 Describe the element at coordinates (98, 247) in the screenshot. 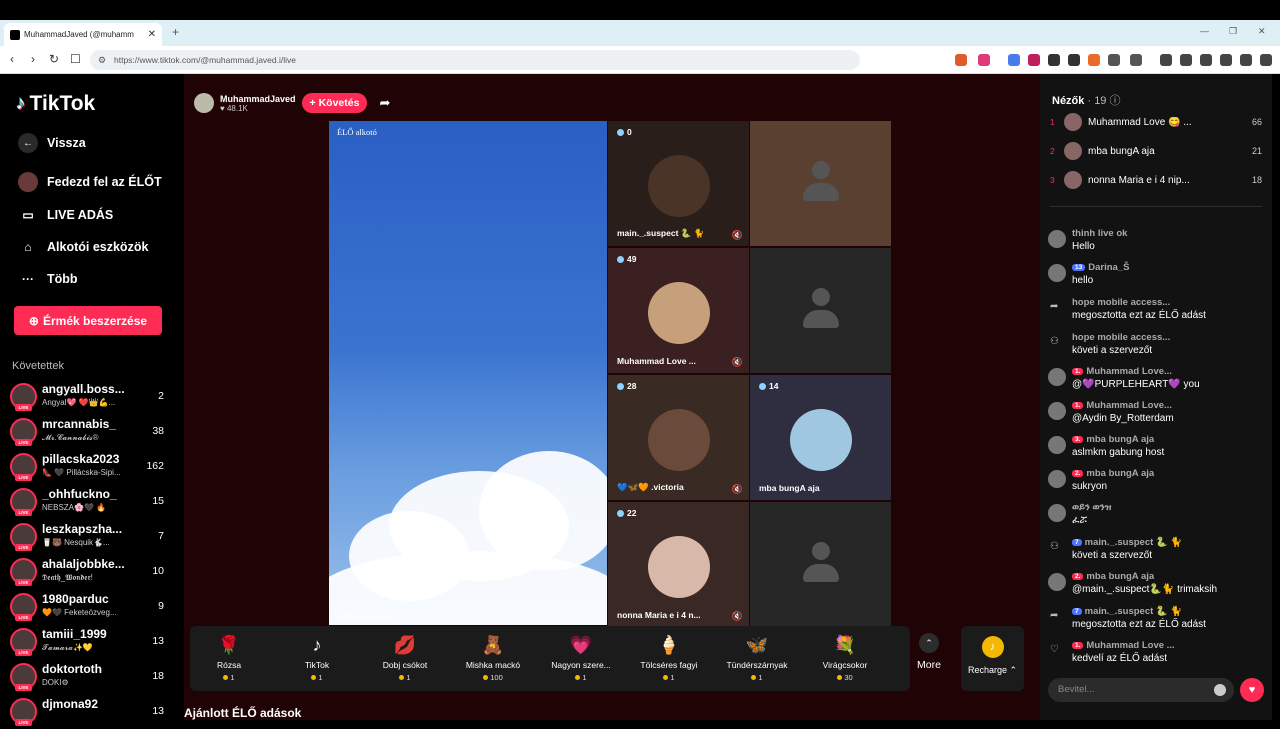

I see `nav-label: Alkotói eszközök` at that location.